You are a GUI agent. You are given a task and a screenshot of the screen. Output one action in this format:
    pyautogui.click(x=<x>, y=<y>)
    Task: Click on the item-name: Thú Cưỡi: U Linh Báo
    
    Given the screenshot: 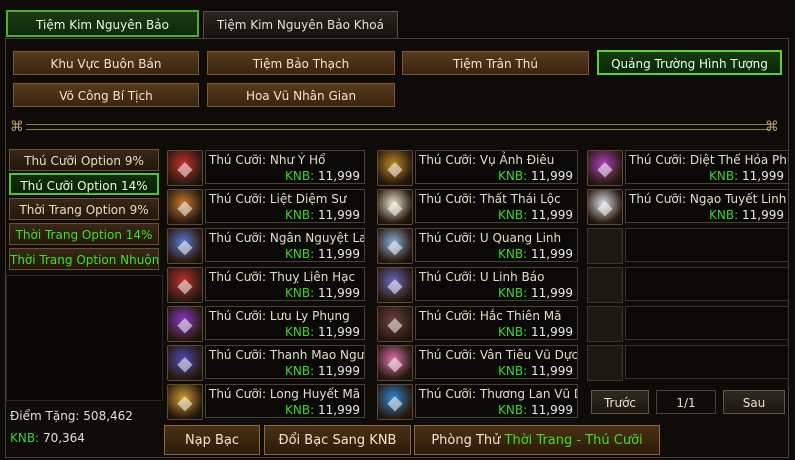 What is the action you would take?
    pyautogui.click(x=482, y=277)
    